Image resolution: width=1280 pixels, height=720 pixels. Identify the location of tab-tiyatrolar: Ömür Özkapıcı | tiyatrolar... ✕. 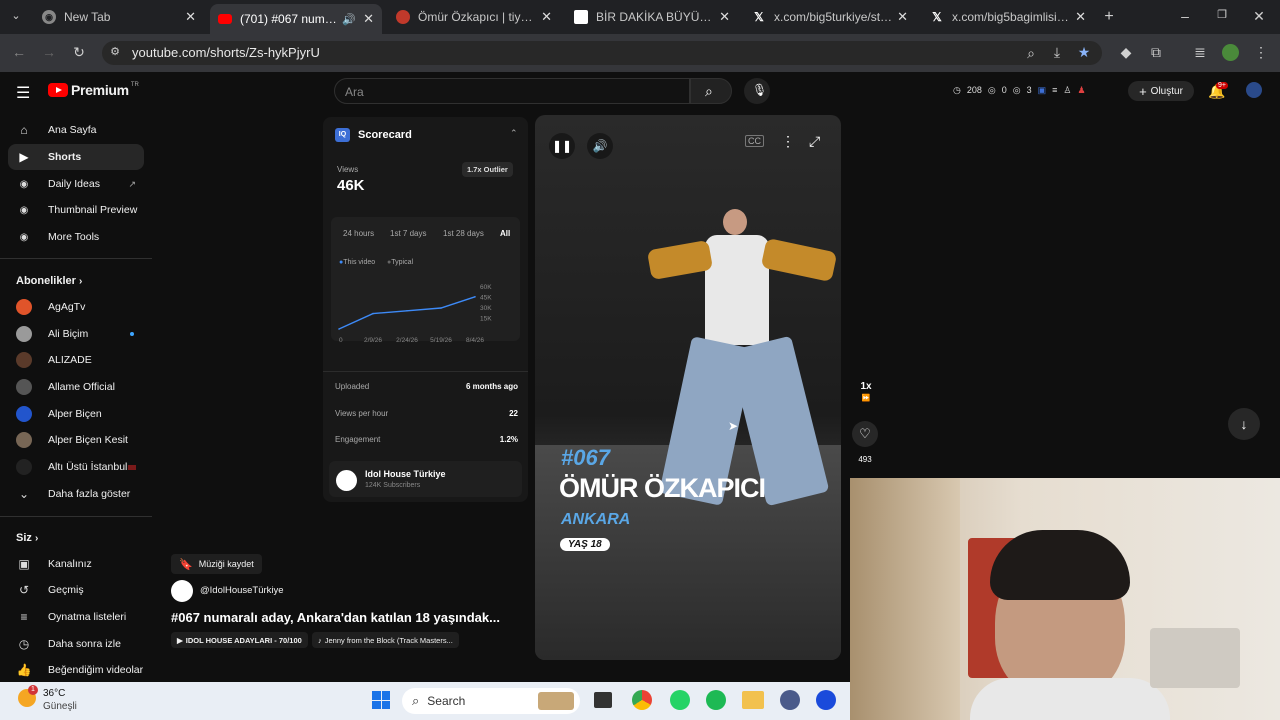
(474, 17).